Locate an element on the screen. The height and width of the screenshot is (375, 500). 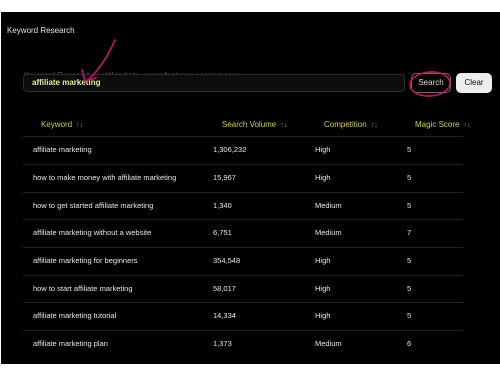
annotation-overlay is located at coordinates (266, 68).